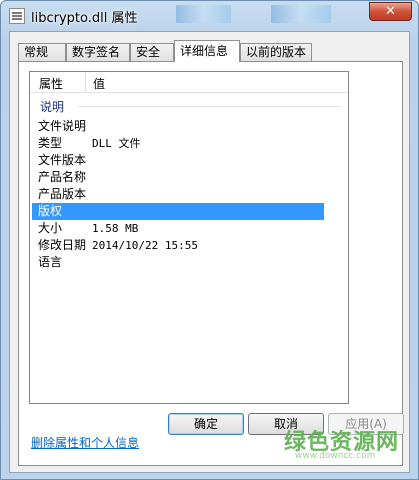  Describe the element at coordinates (178, 143) in the screenshot. I see `list-item: 类型 DLL 文件` at that location.